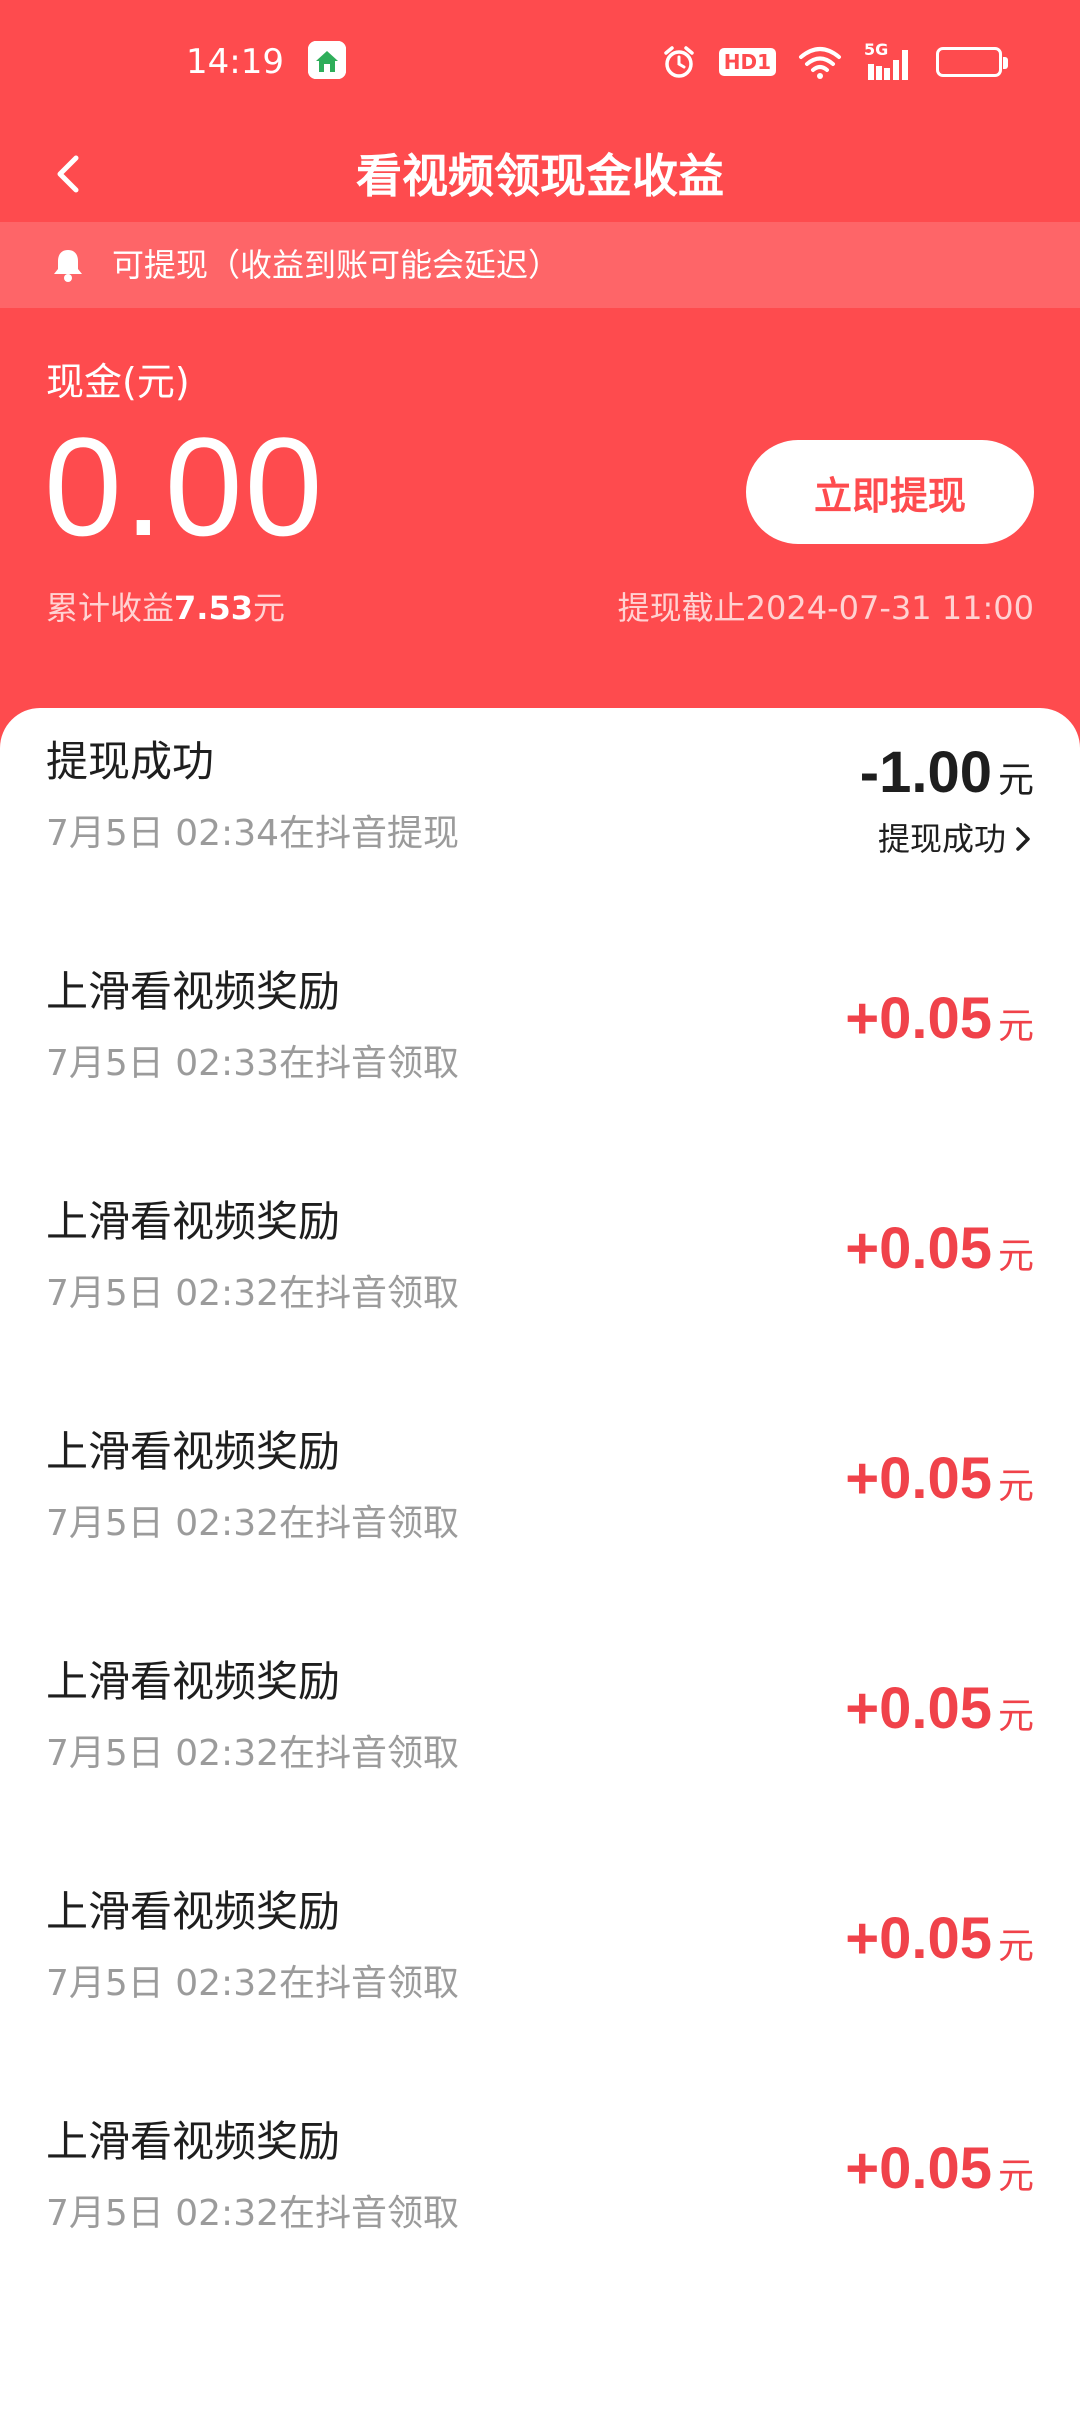 The width and height of the screenshot is (1080, 2412). Describe the element at coordinates (184, 486) in the screenshot. I see `cash-amount: 0.00` at that location.